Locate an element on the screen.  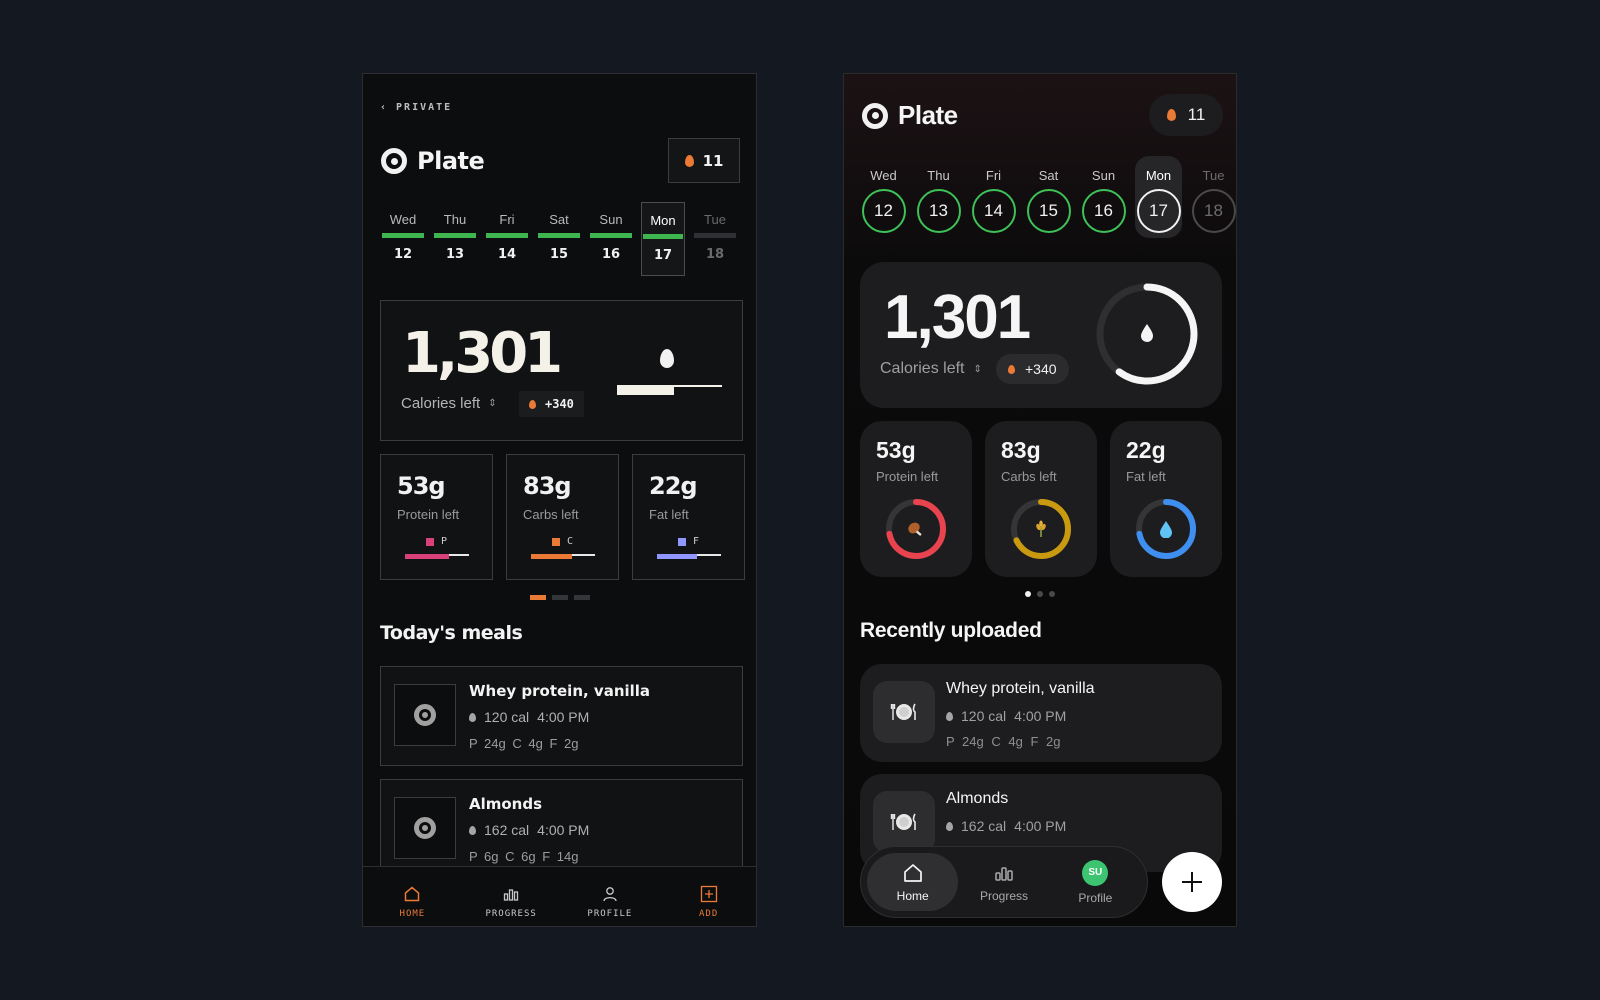
protein-card: 53g Protein left P is located at coordinates (436, 517).